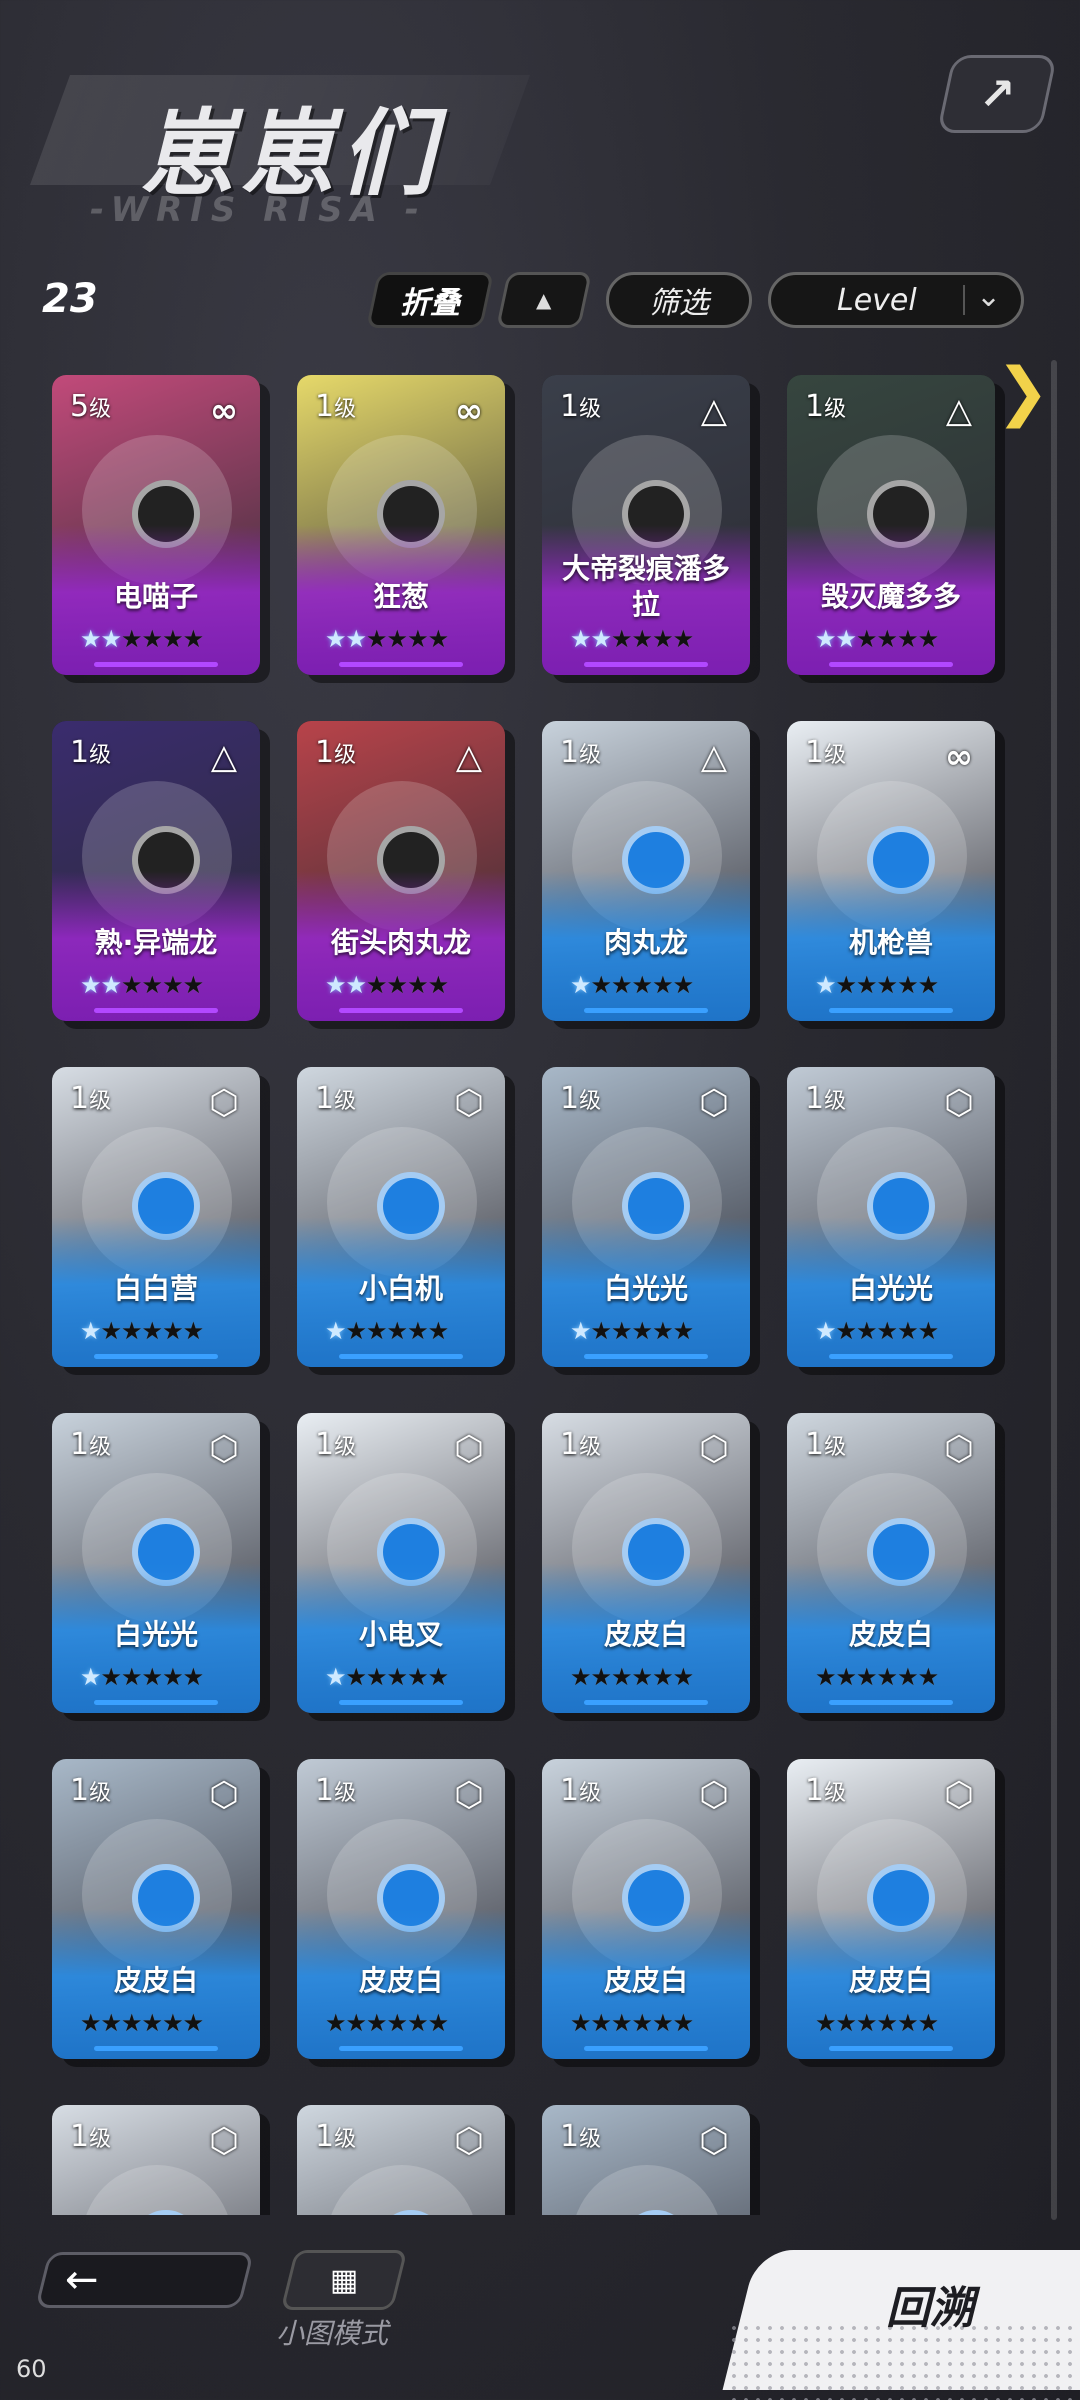  Describe the element at coordinates (679, 300) in the screenshot. I see `filter-button: 筛选` at that location.